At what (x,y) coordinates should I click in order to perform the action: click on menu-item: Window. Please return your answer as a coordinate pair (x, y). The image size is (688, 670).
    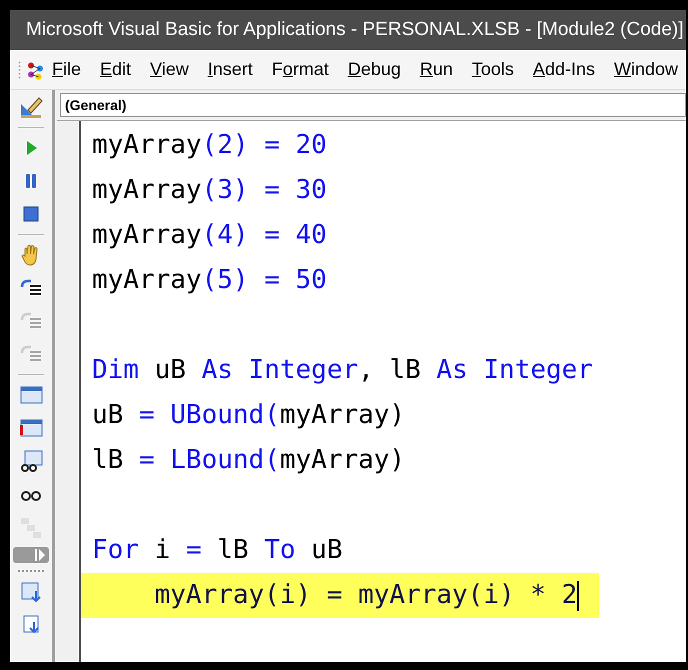
    Looking at the image, I should click on (646, 69).